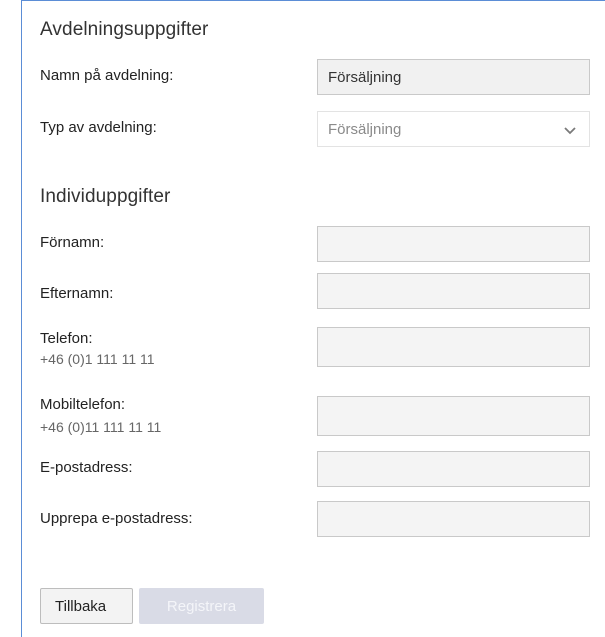 This screenshot has height=637, width=605. Describe the element at coordinates (124, 29) in the screenshot. I see `department-section-title: Avdelningsuppgifter` at that location.